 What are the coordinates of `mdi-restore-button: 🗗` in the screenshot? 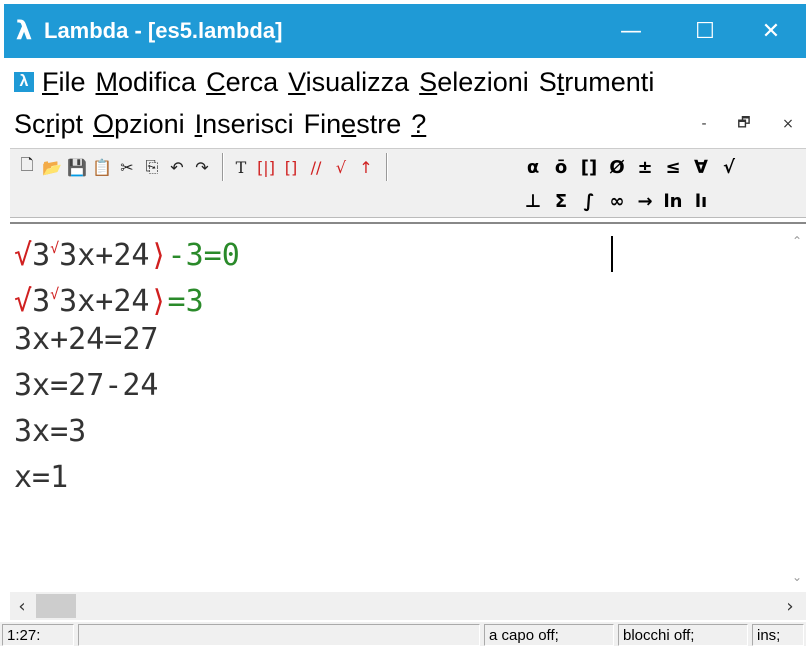 It's located at (744, 124).